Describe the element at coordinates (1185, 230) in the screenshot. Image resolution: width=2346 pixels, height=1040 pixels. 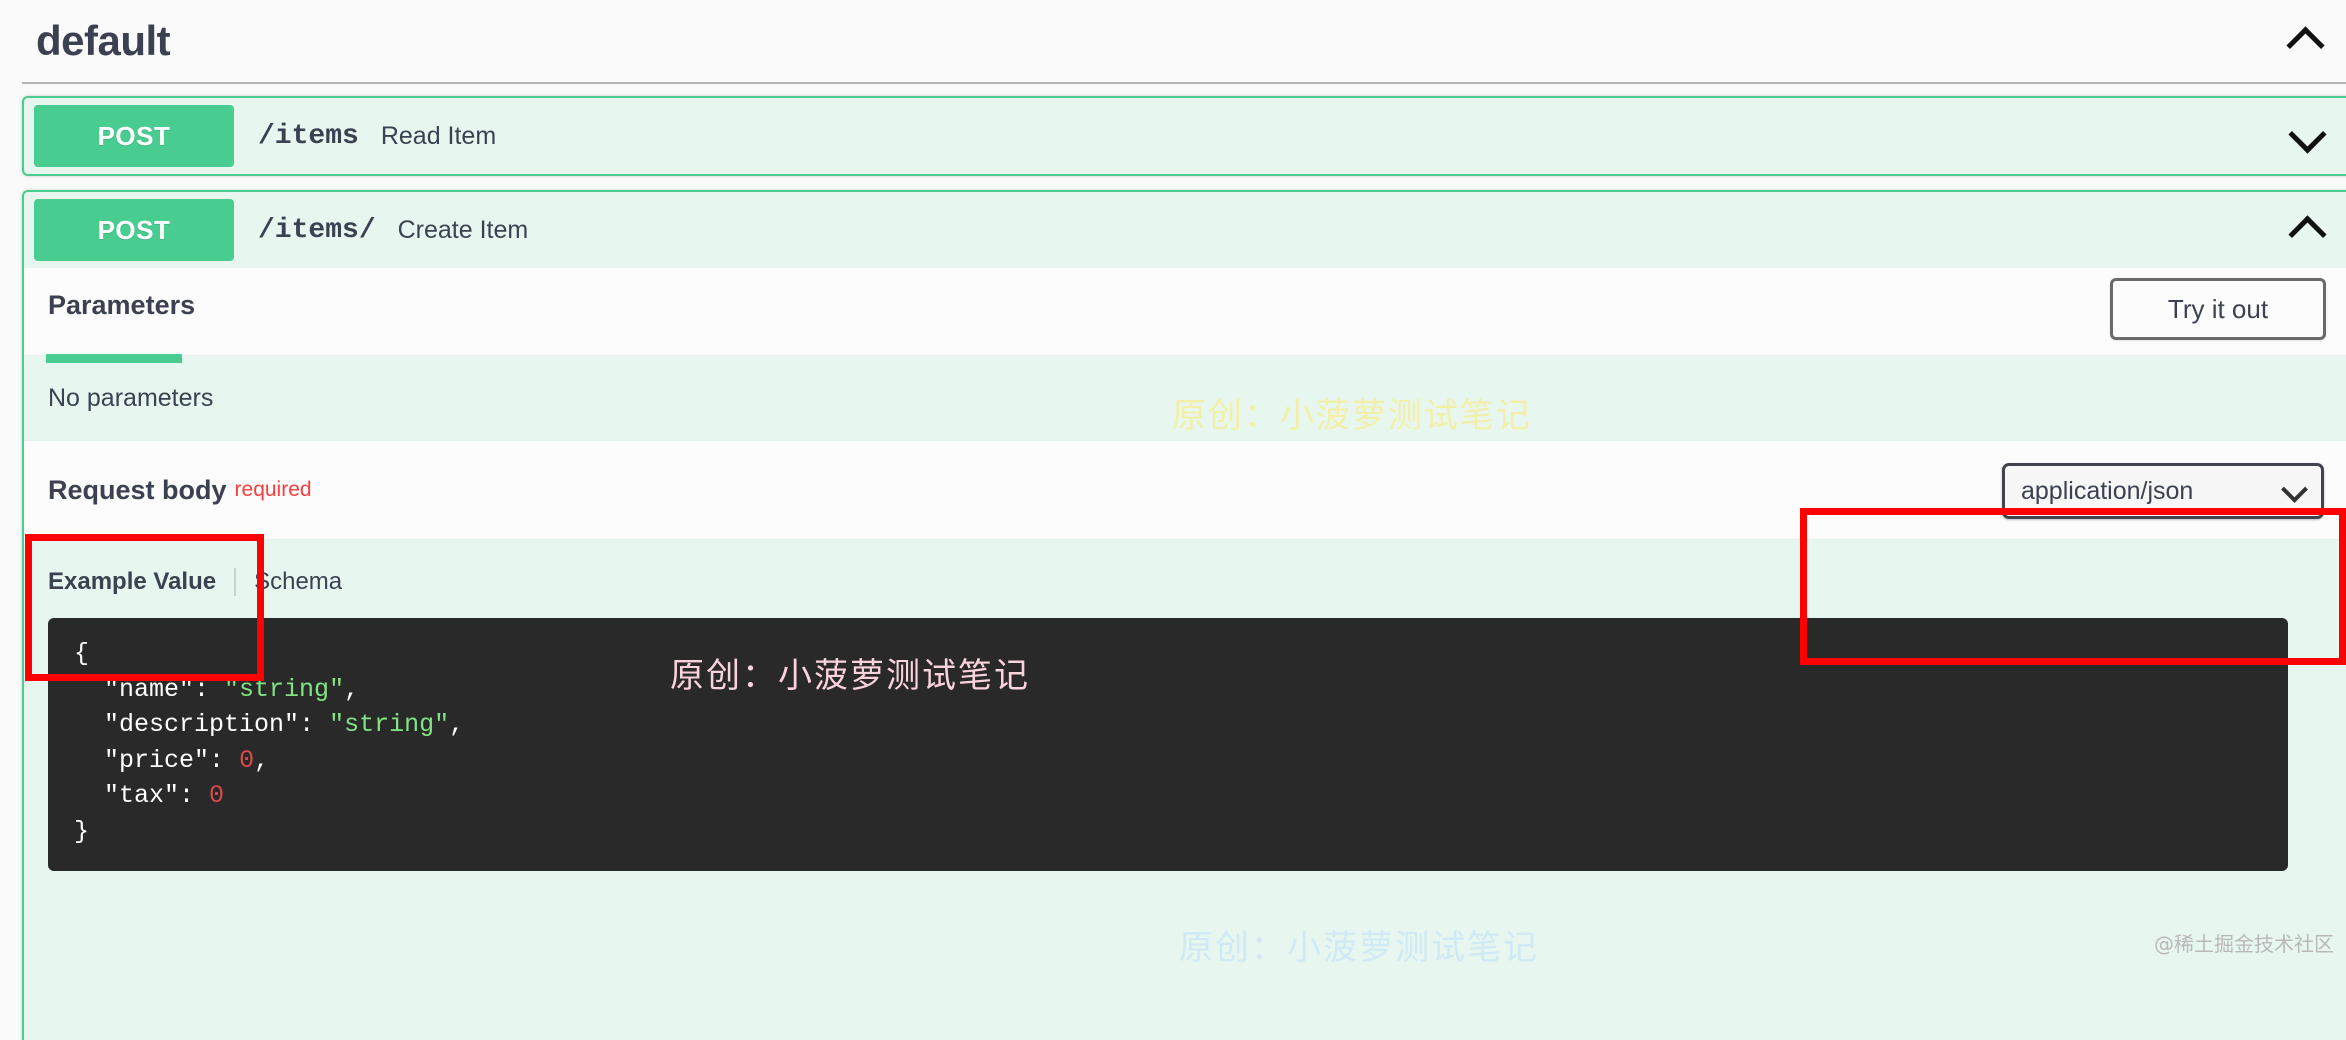
I see `operation-summary: POST /items/ Create Item` at that location.